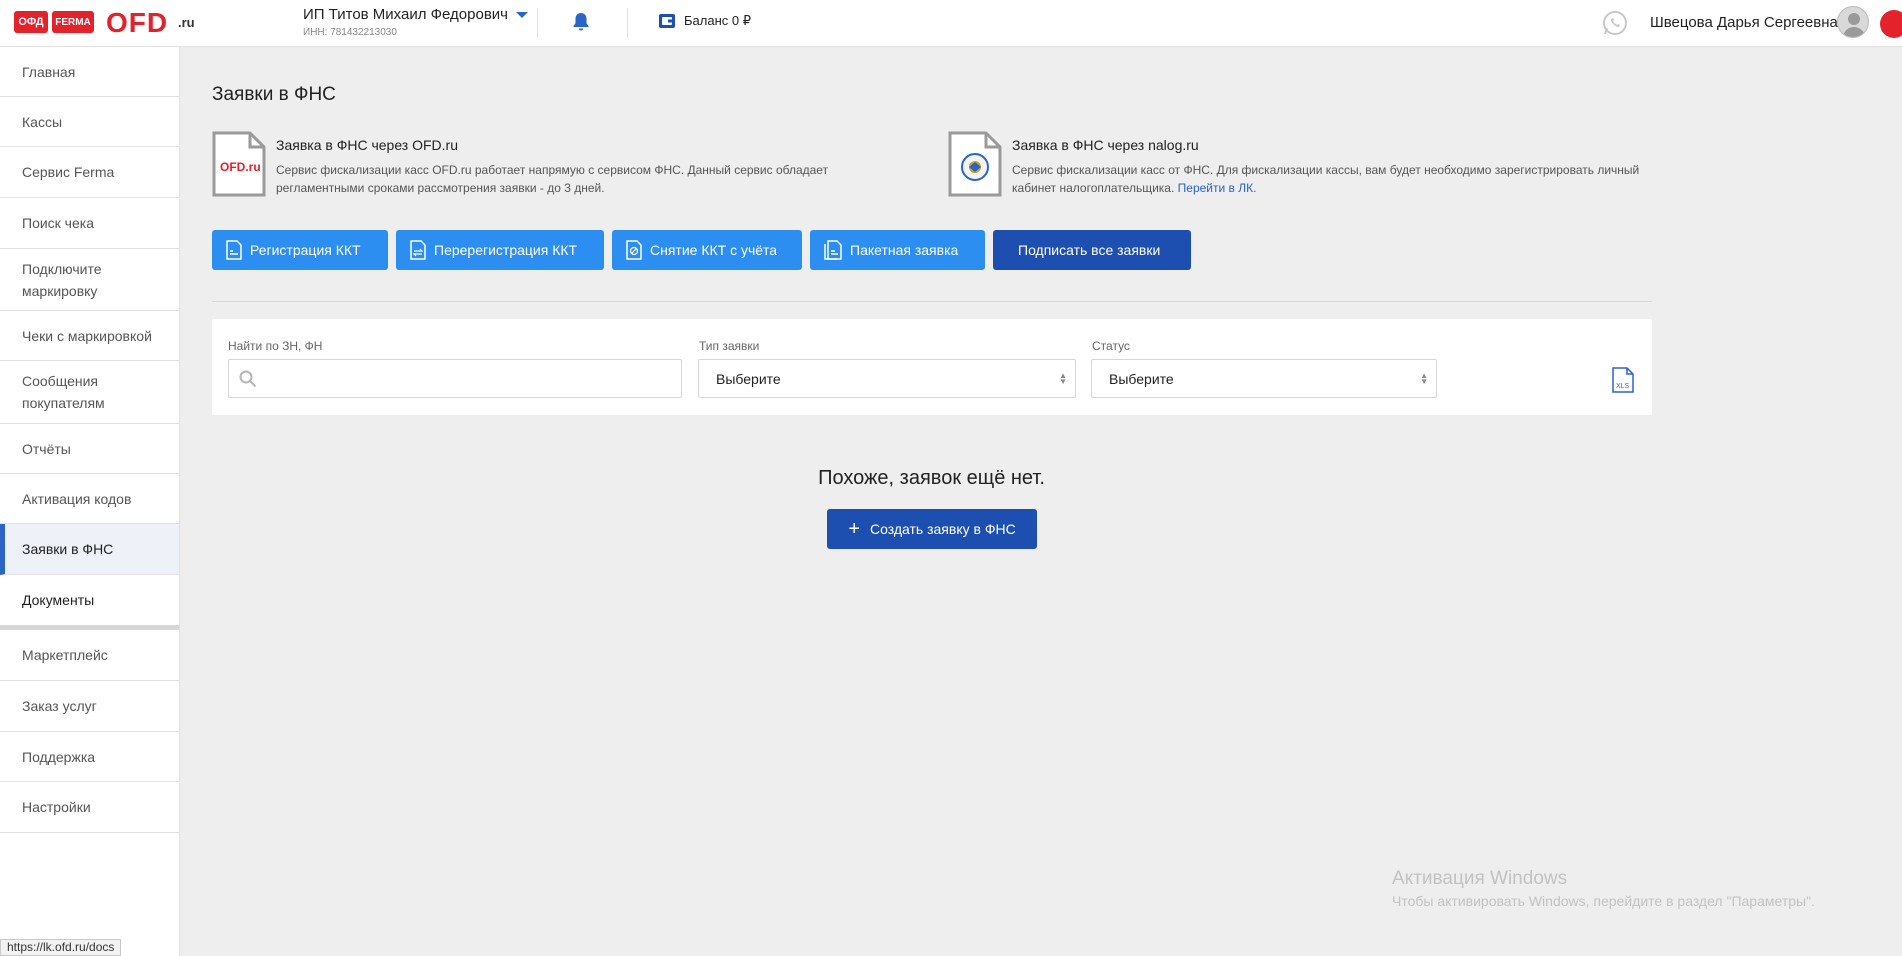  What do you see at coordinates (634, 250) in the screenshot?
I see `document-cancel-icon` at bounding box center [634, 250].